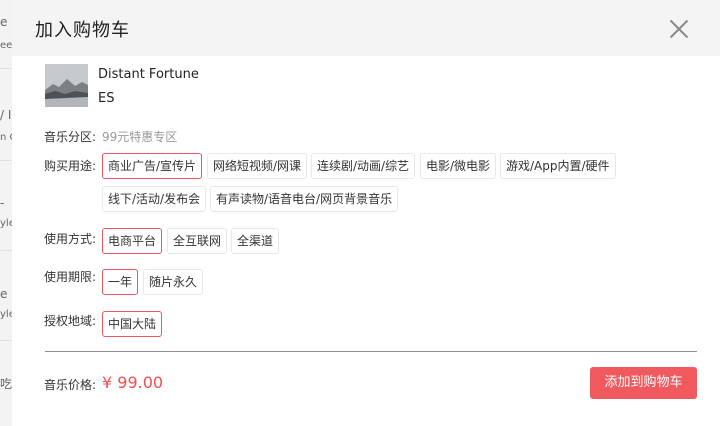 The width and height of the screenshot is (720, 426). I want to click on method-option-all-channels: 全渠道, so click(255, 241).